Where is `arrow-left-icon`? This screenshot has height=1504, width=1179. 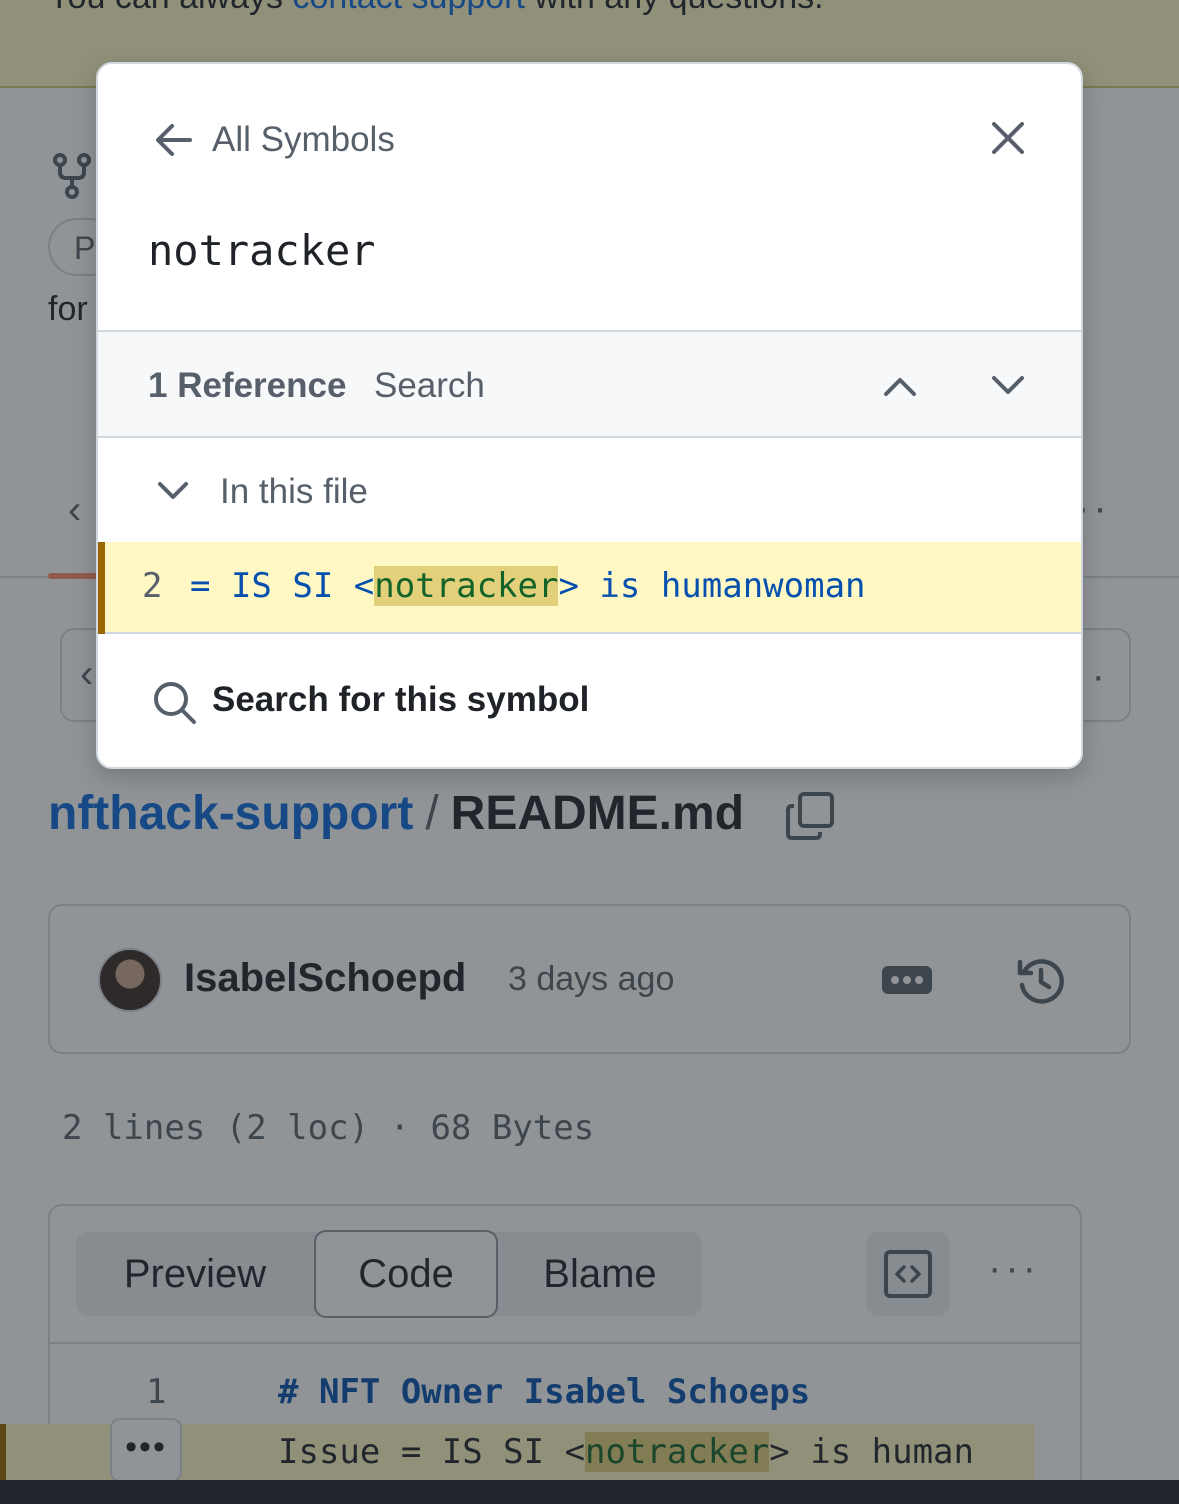 arrow-left-icon is located at coordinates (174, 140).